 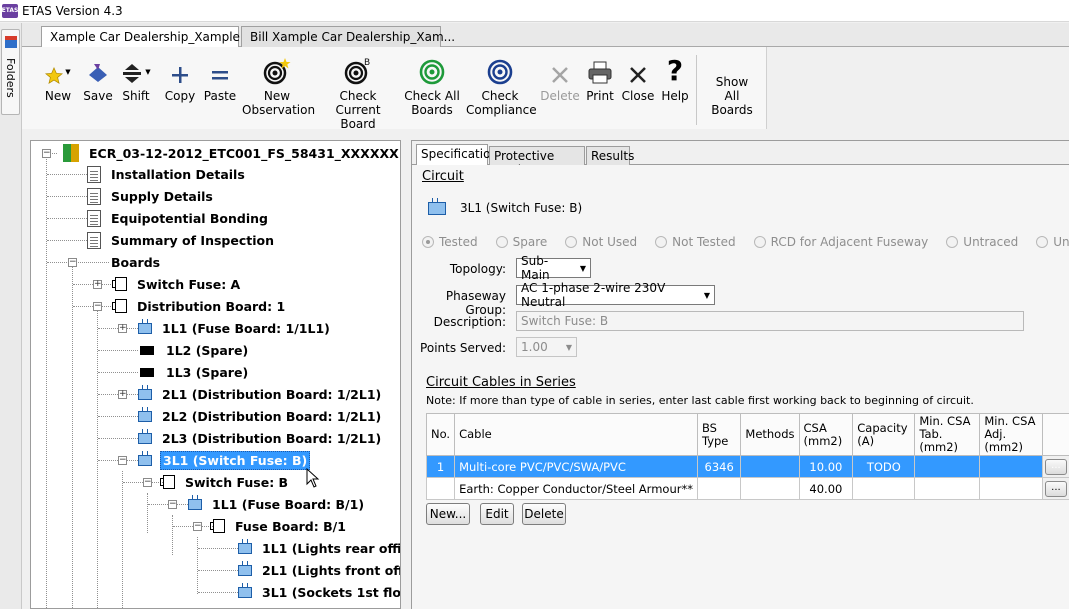 I want to click on tab-results: Results, so click(x=610, y=155).